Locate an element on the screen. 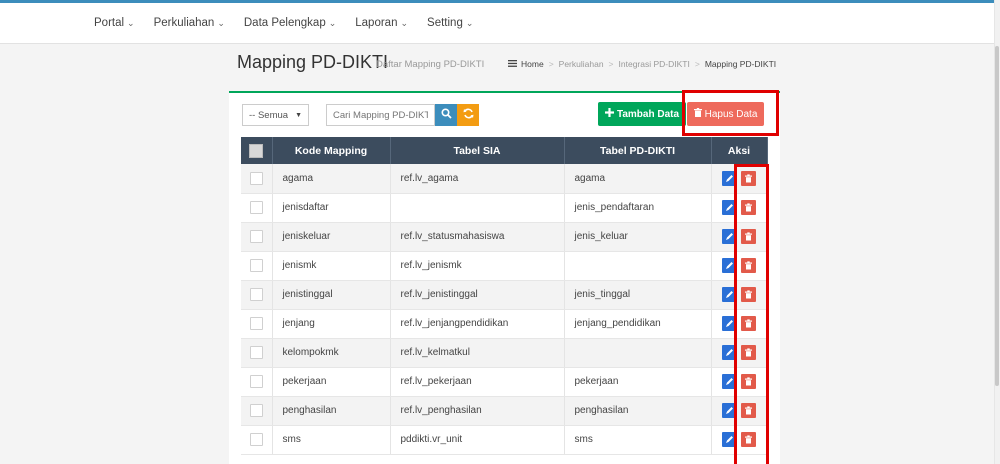 Image resolution: width=1000 pixels, height=464 pixels. plus-icon is located at coordinates (609, 114).